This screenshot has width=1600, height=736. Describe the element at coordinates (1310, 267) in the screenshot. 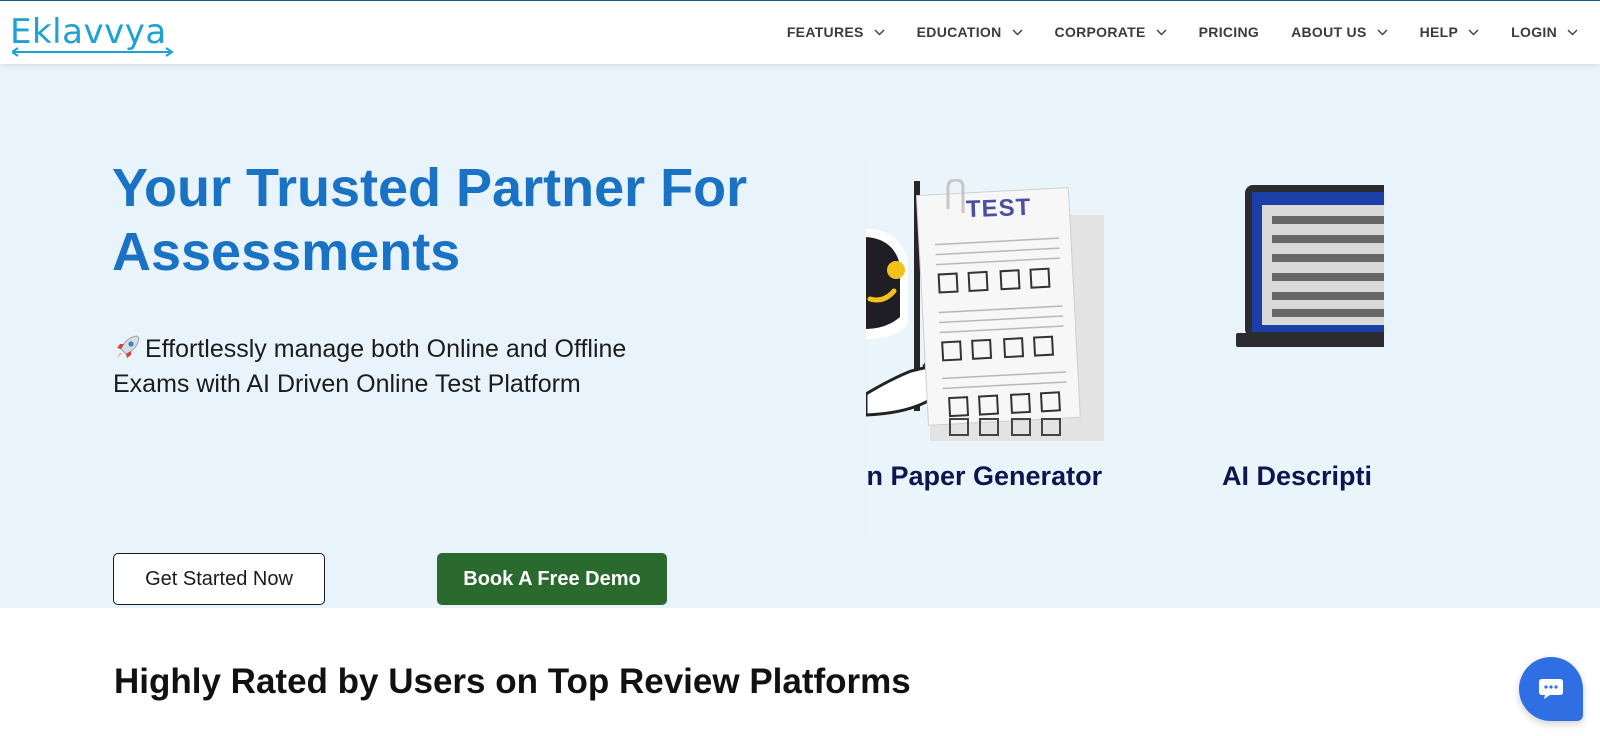

I see `laptop-icon` at that location.